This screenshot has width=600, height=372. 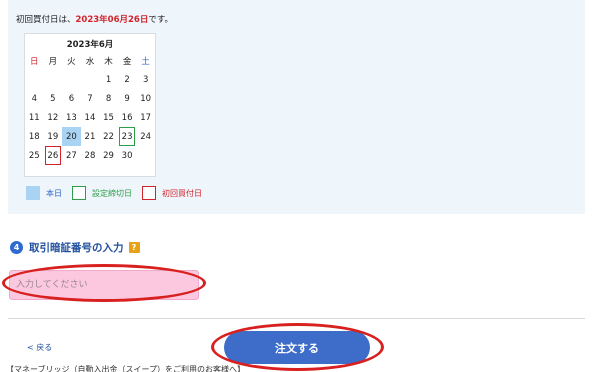 What do you see at coordinates (104, 283) in the screenshot?
I see `highlight-ring-pin` at bounding box center [104, 283].